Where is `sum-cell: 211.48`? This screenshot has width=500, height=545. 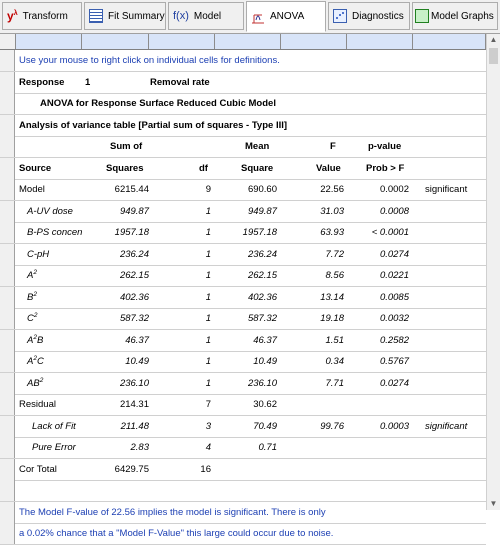 sum-cell: 211.48 is located at coordinates (115, 426).